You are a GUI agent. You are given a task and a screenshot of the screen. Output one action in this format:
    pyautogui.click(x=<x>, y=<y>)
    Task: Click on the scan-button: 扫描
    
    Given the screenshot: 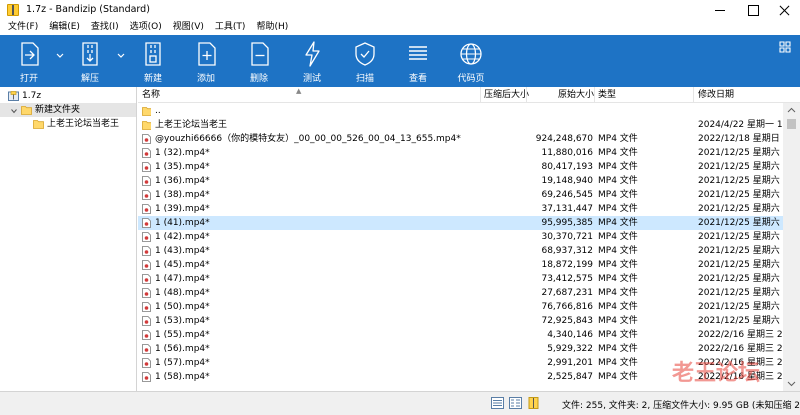 What is the action you would take?
    pyautogui.click(x=365, y=61)
    